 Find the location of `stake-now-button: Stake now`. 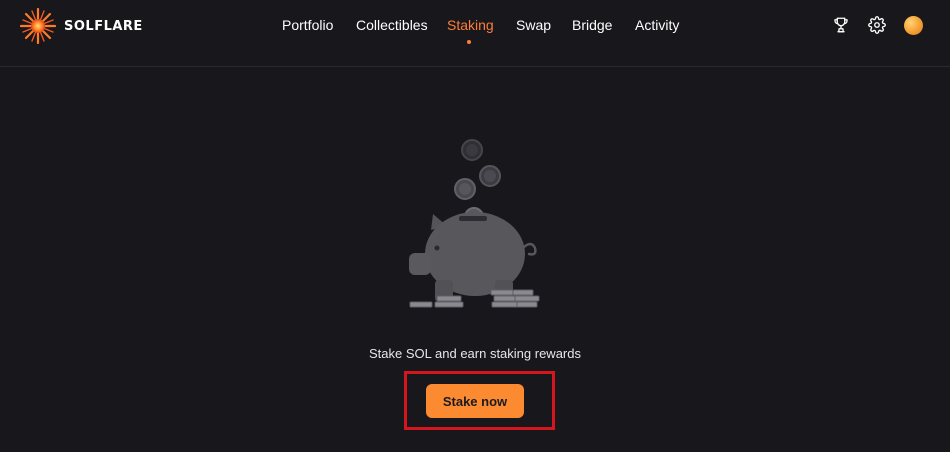

stake-now-button: Stake now is located at coordinates (475, 401).